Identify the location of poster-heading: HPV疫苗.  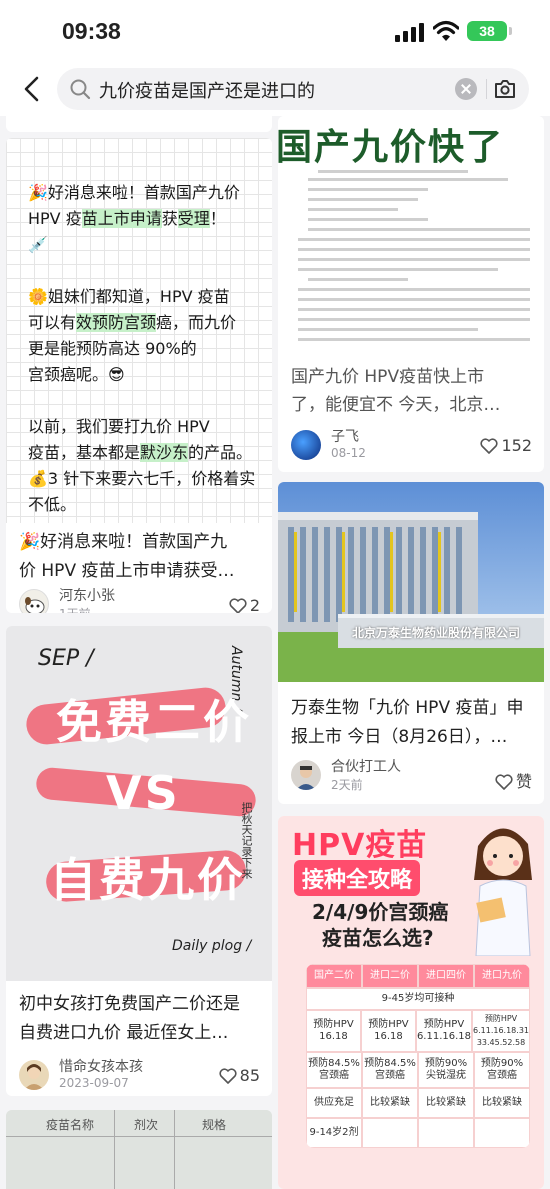
(360, 845).